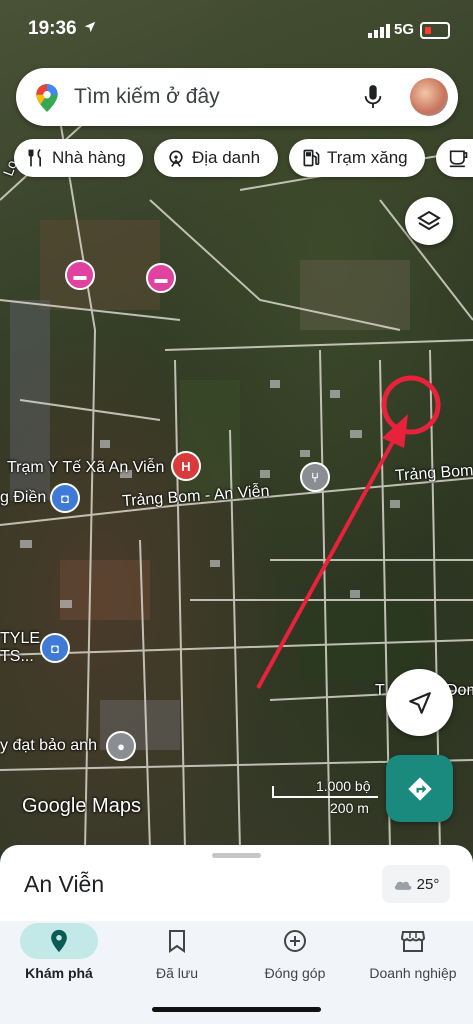 The width and height of the screenshot is (473, 1024). I want to click on coffee-icon, so click(458, 159).